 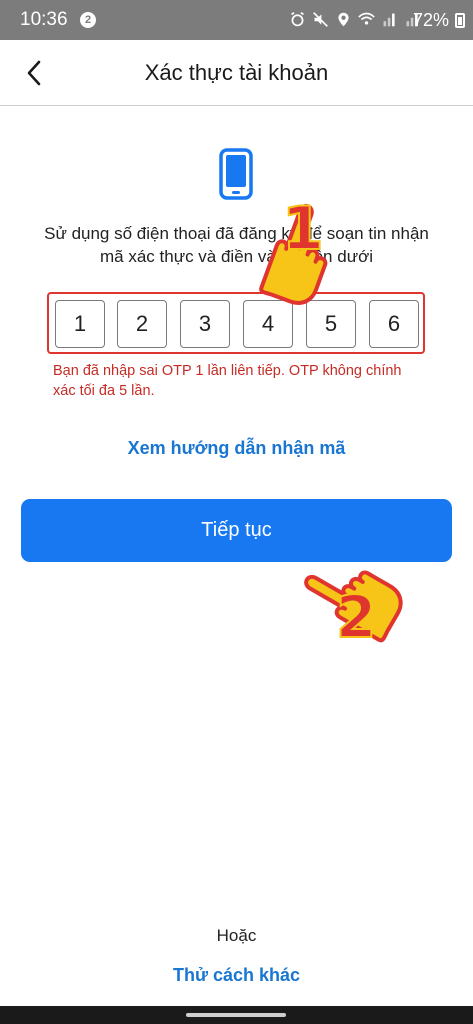 What do you see at coordinates (331, 324) in the screenshot?
I see `otp-digit-5: 5` at bounding box center [331, 324].